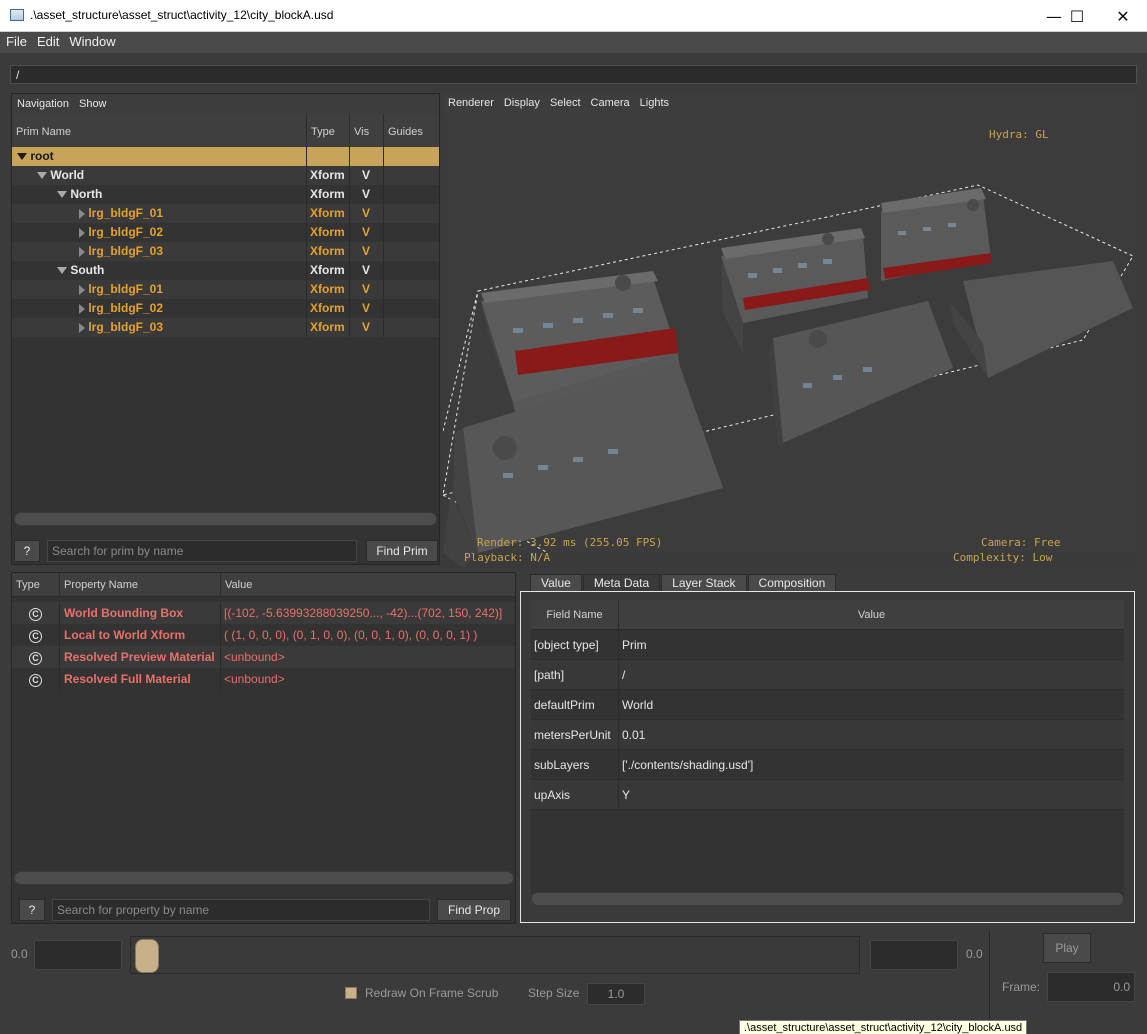 This screenshot has height=1034, width=1147. What do you see at coordinates (351, 993) in the screenshot?
I see `redraw-checkbox` at bounding box center [351, 993].